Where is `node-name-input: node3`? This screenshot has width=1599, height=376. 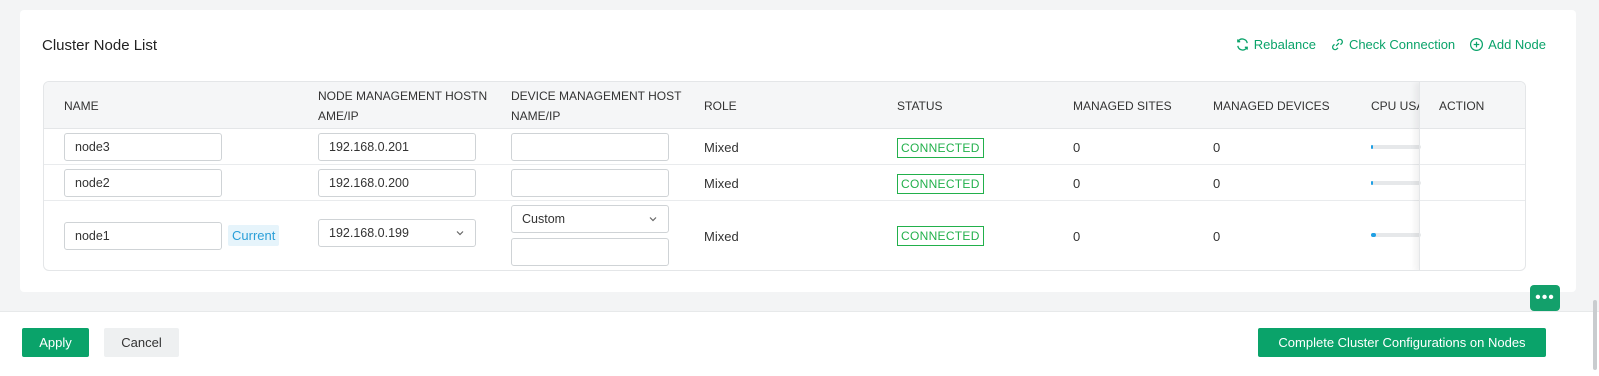
node-name-input: node3 is located at coordinates (143, 147).